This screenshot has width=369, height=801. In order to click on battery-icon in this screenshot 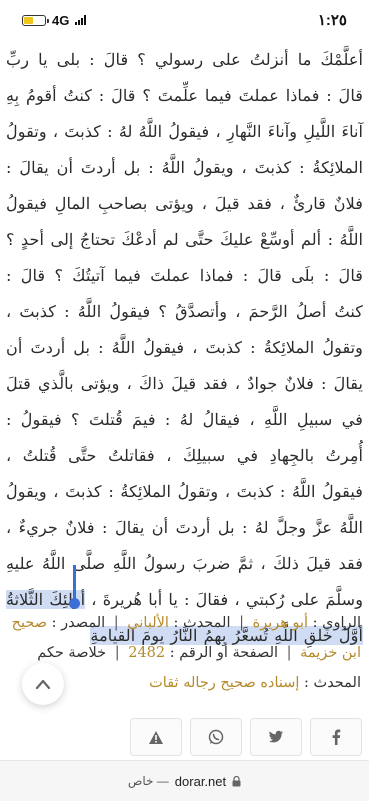, I will do `click(35, 20)`.